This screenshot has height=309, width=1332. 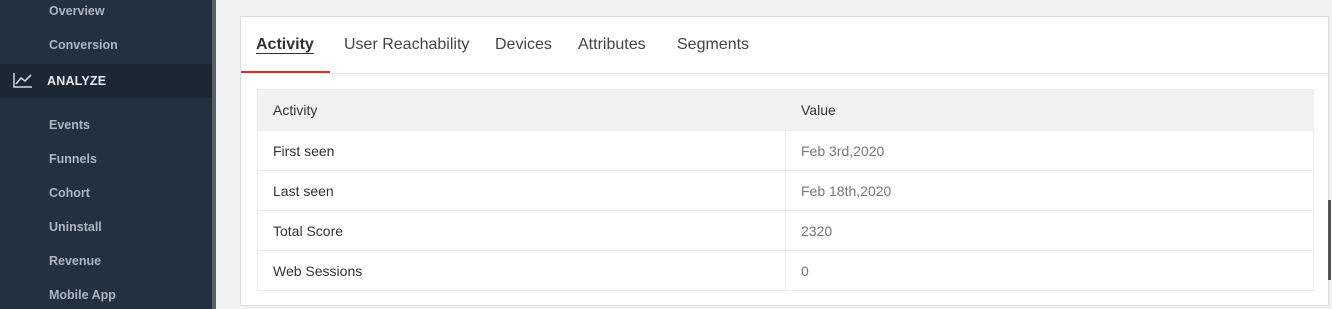 What do you see at coordinates (817, 231) in the screenshot?
I see `value-cell: 2320` at bounding box center [817, 231].